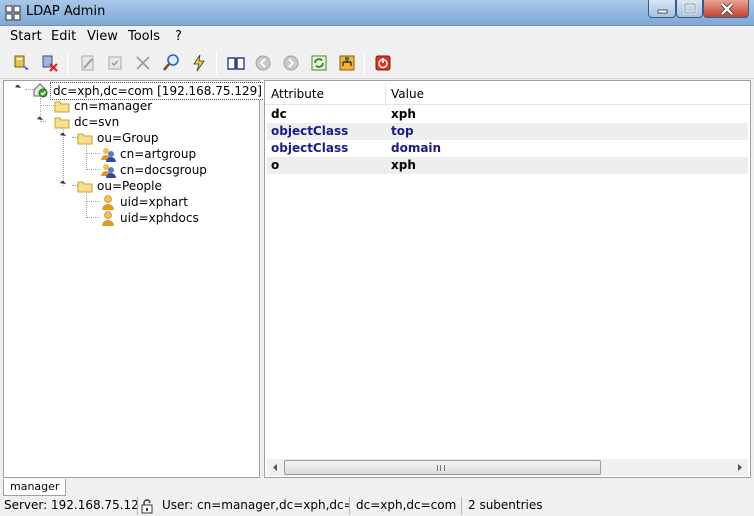 The image size is (754, 516). I want to click on status-subentries: 2 subentries, so click(505, 505).